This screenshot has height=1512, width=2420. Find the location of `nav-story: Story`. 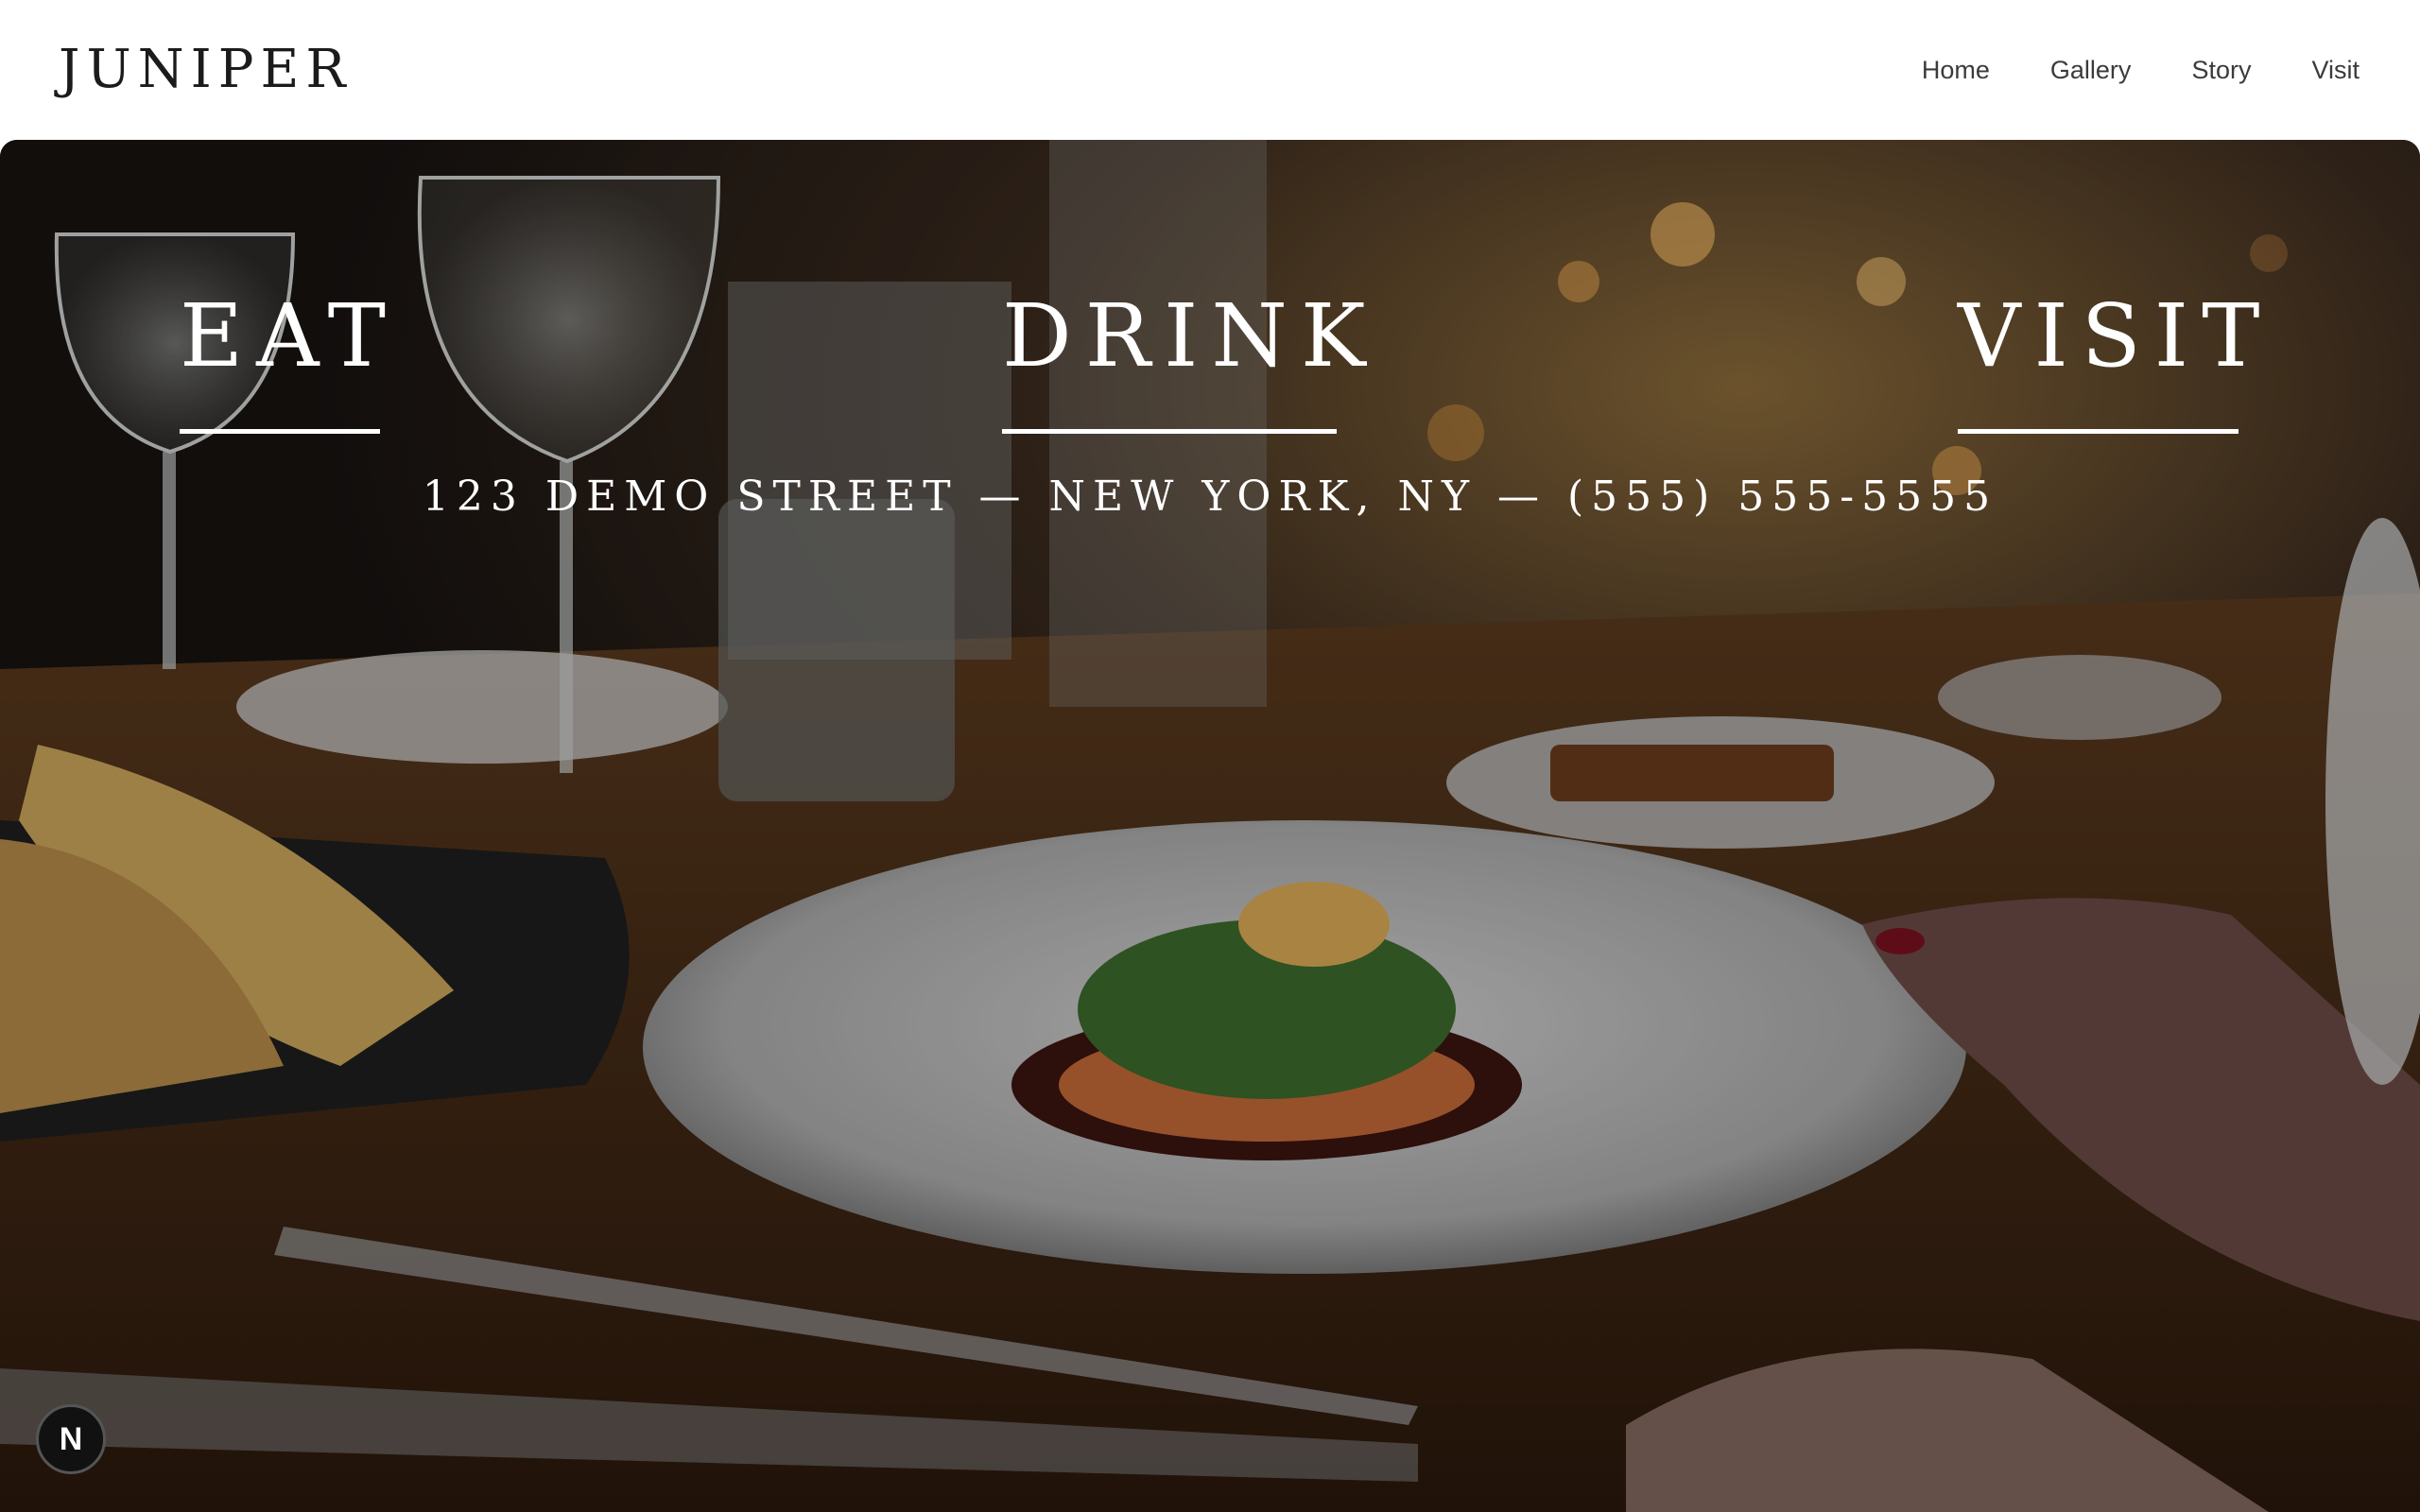

nav-story: Story is located at coordinates (2221, 70).